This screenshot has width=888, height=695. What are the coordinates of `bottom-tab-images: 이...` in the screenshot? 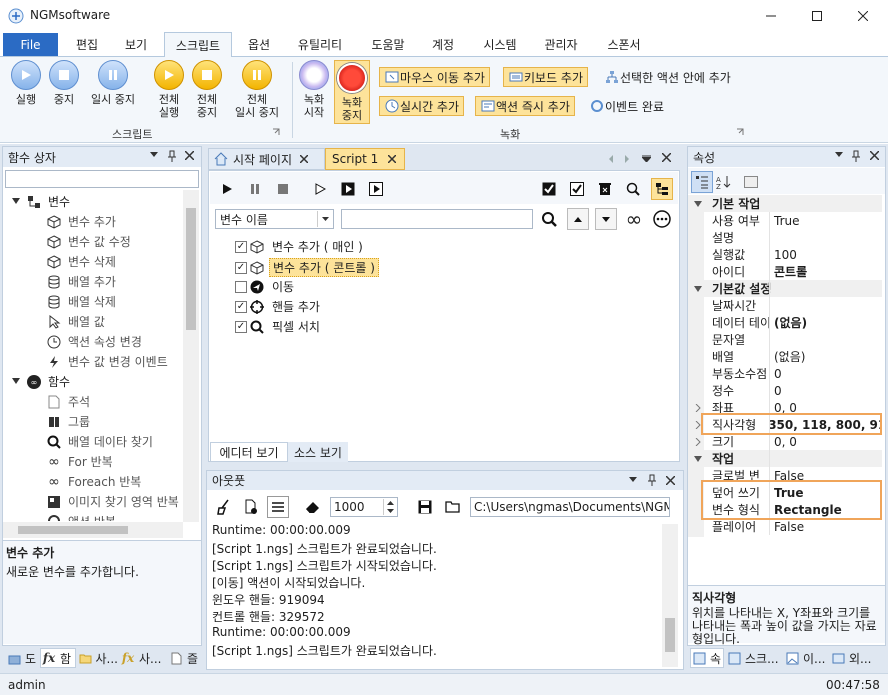 It's located at (805, 658).